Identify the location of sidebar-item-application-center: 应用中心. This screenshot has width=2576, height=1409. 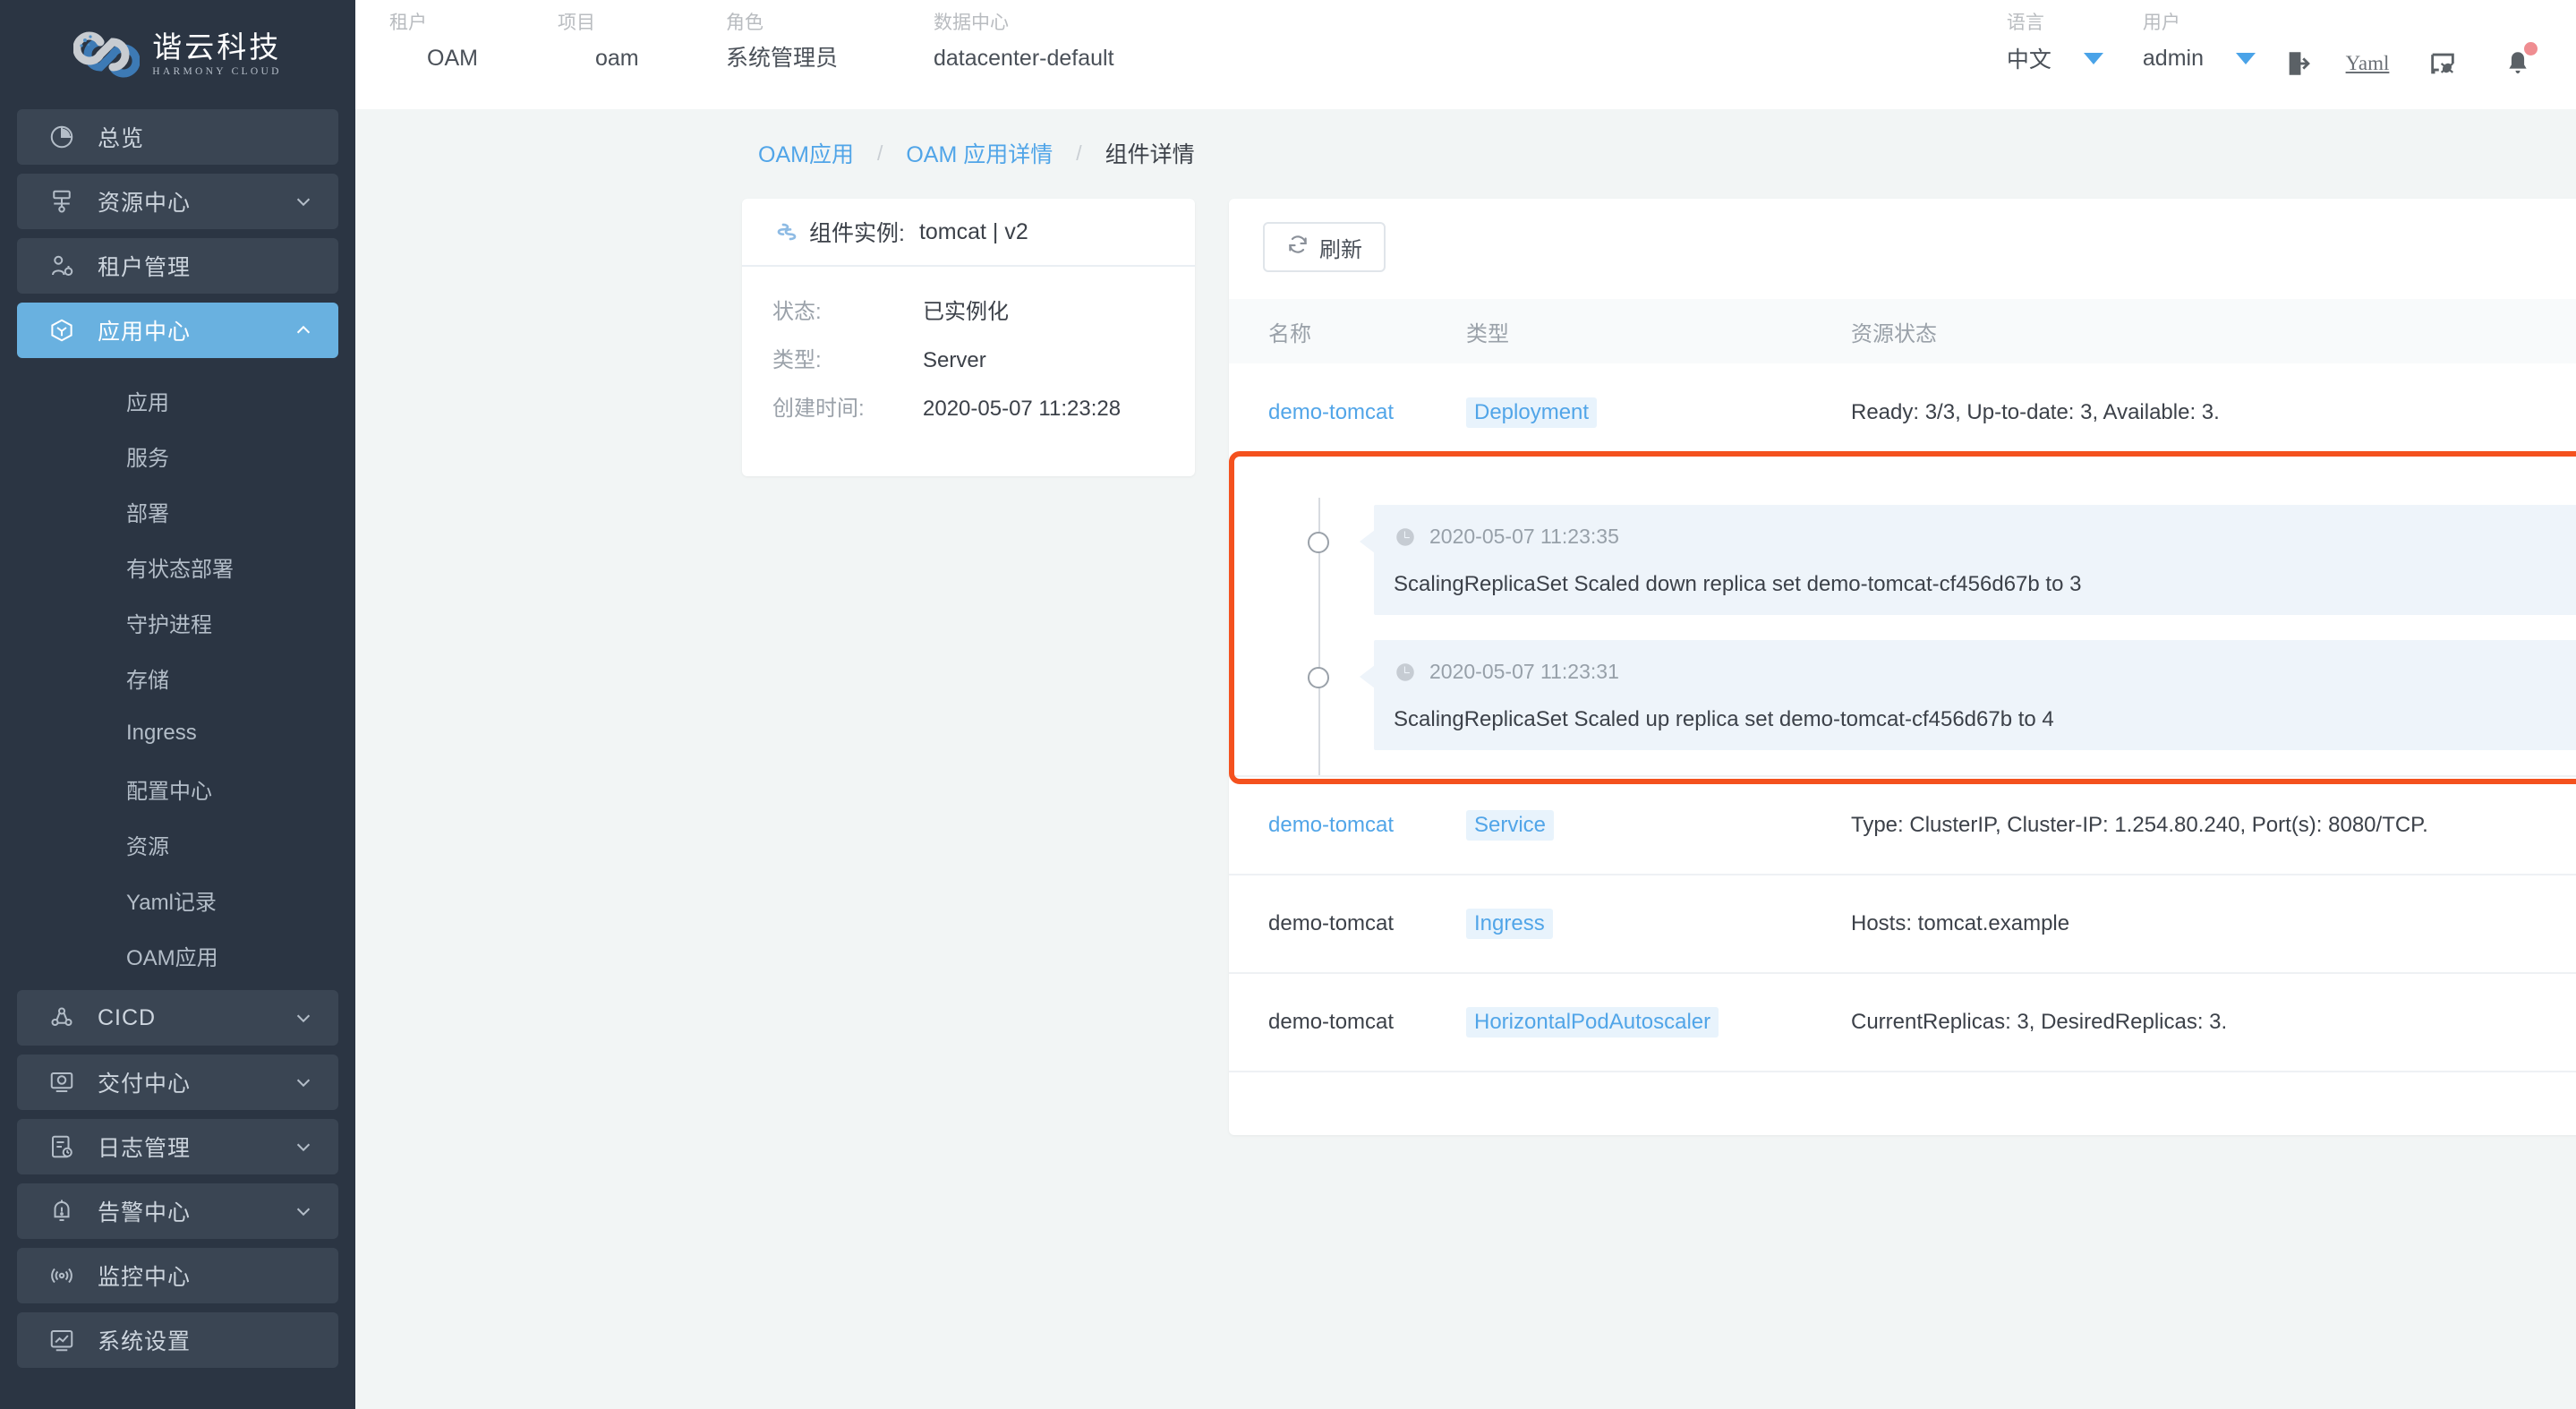
(177, 331).